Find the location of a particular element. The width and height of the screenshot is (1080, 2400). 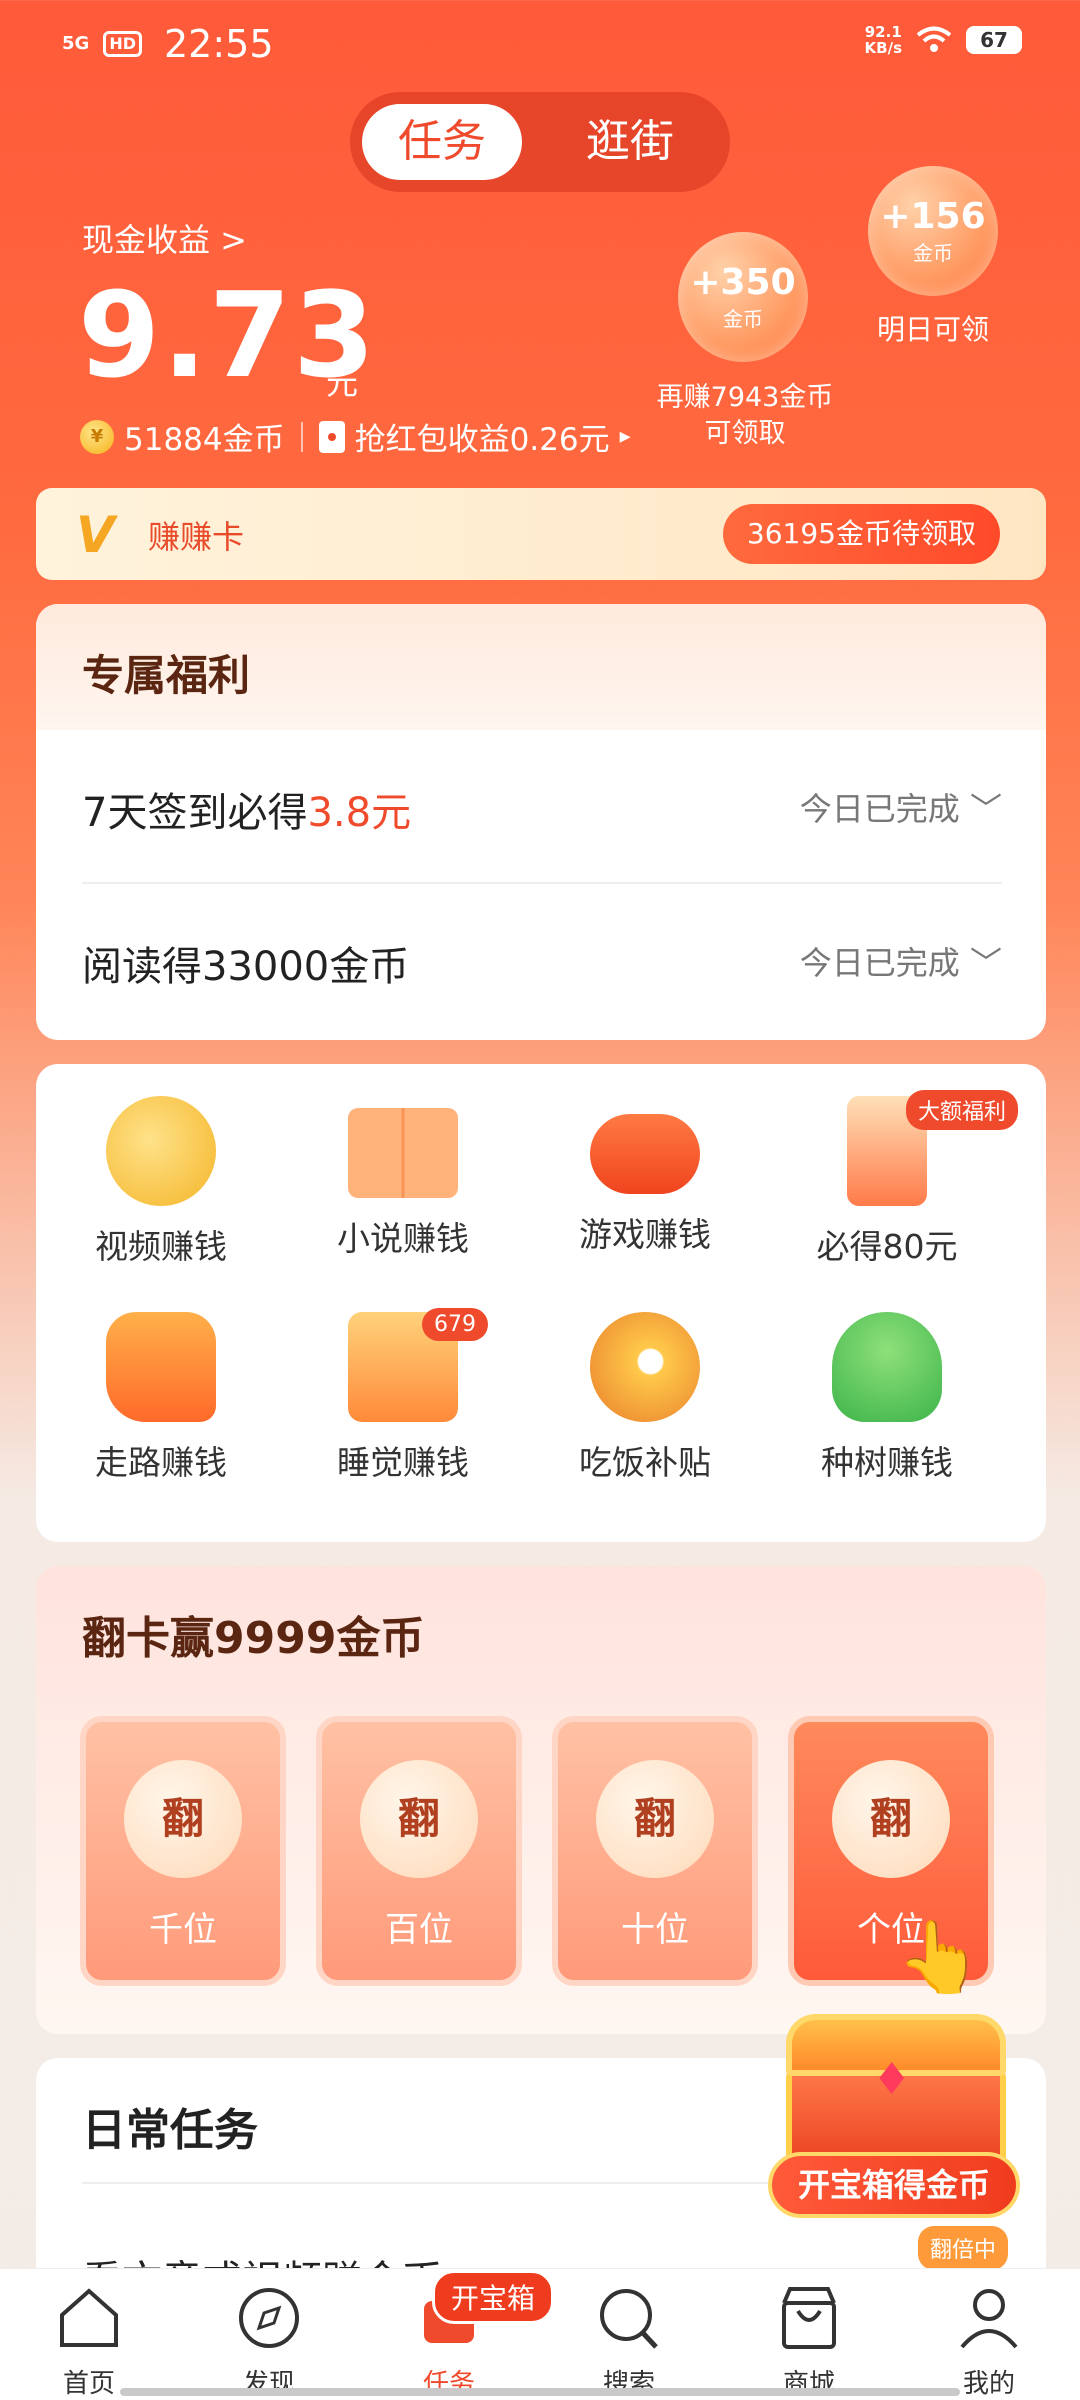

grid-item-label: 睡觉赚钱 is located at coordinates (403, 1462).